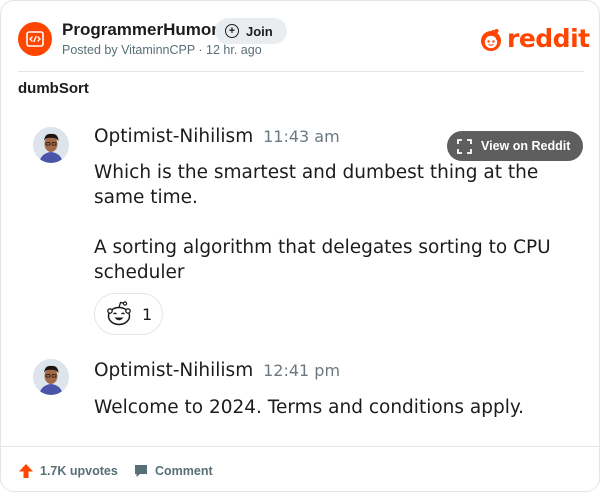  I want to click on footer-divider, so click(300, 446).